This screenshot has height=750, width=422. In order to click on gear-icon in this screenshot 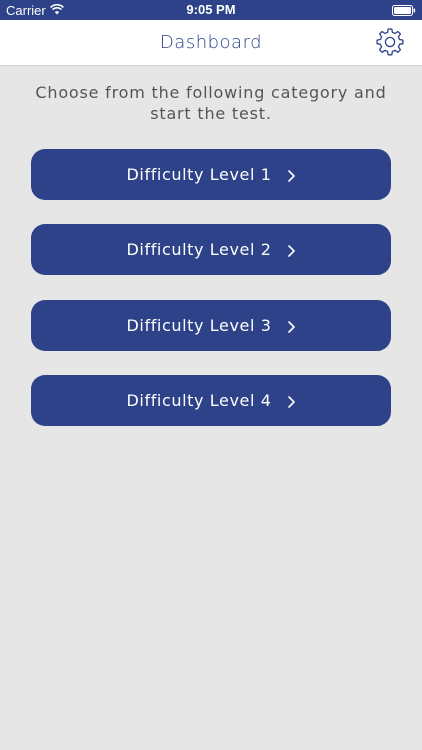, I will do `click(390, 45)`.